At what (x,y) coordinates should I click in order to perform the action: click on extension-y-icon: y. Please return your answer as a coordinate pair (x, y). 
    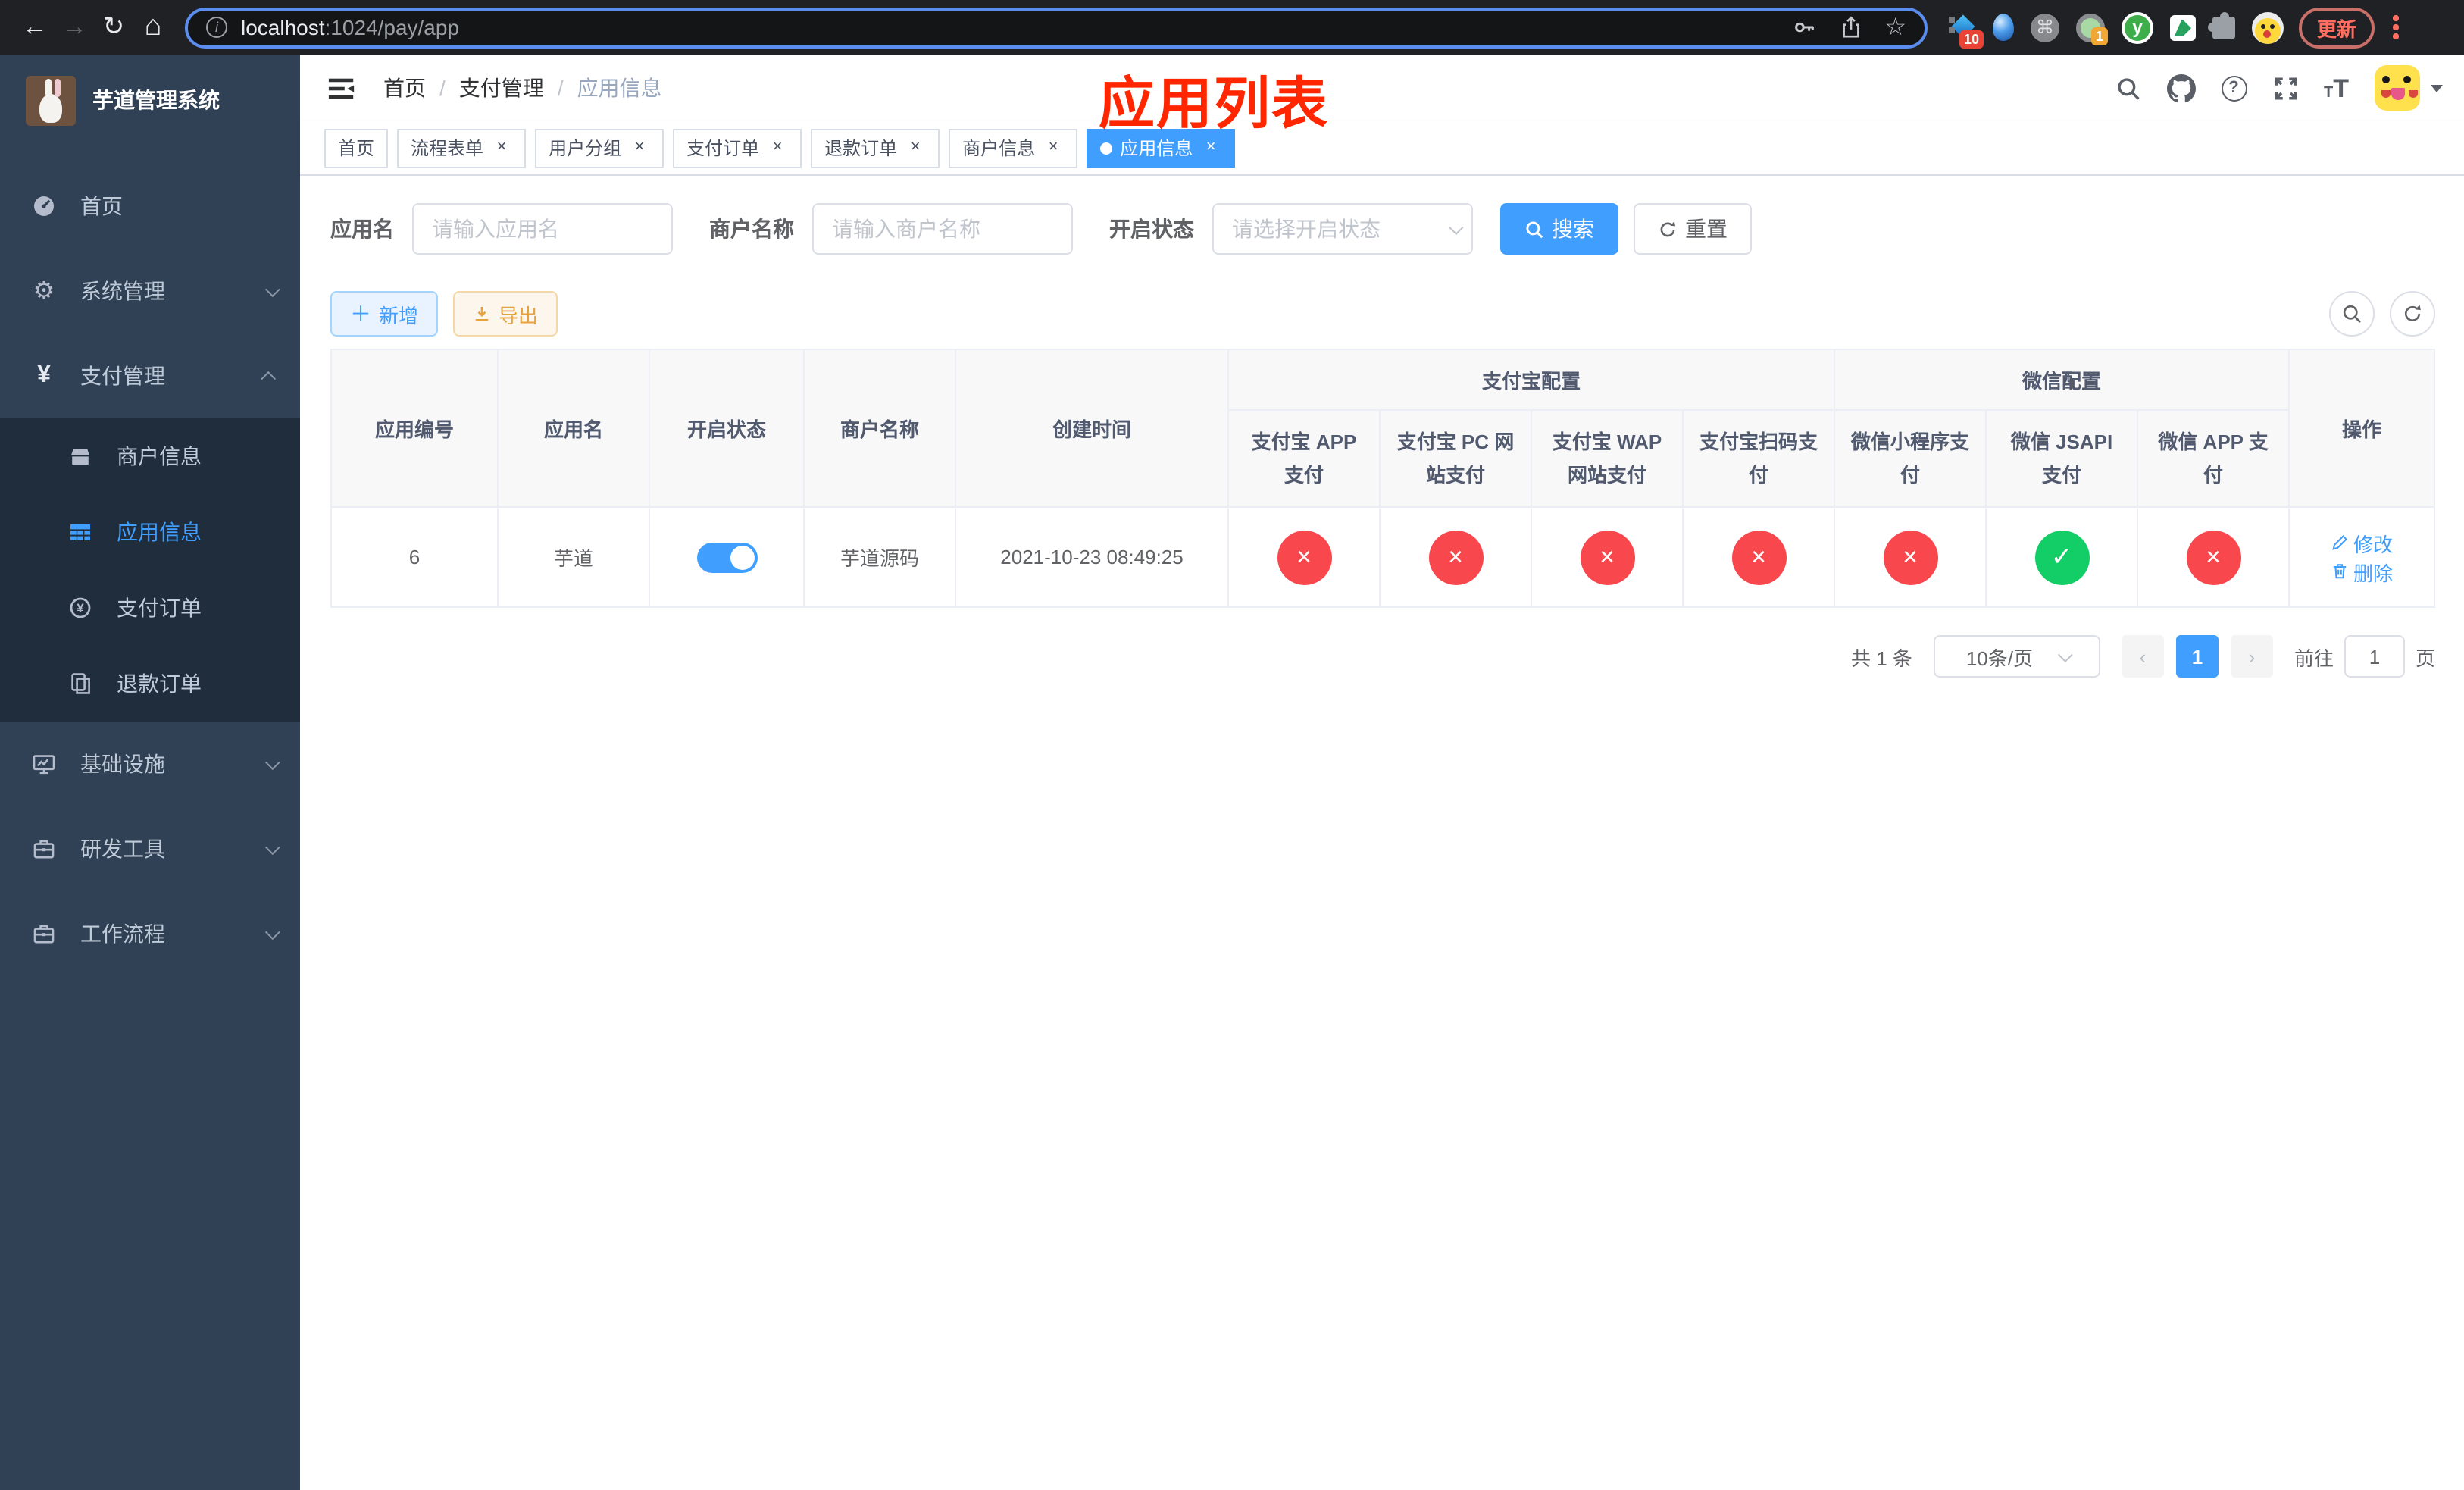
    Looking at the image, I should click on (2137, 27).